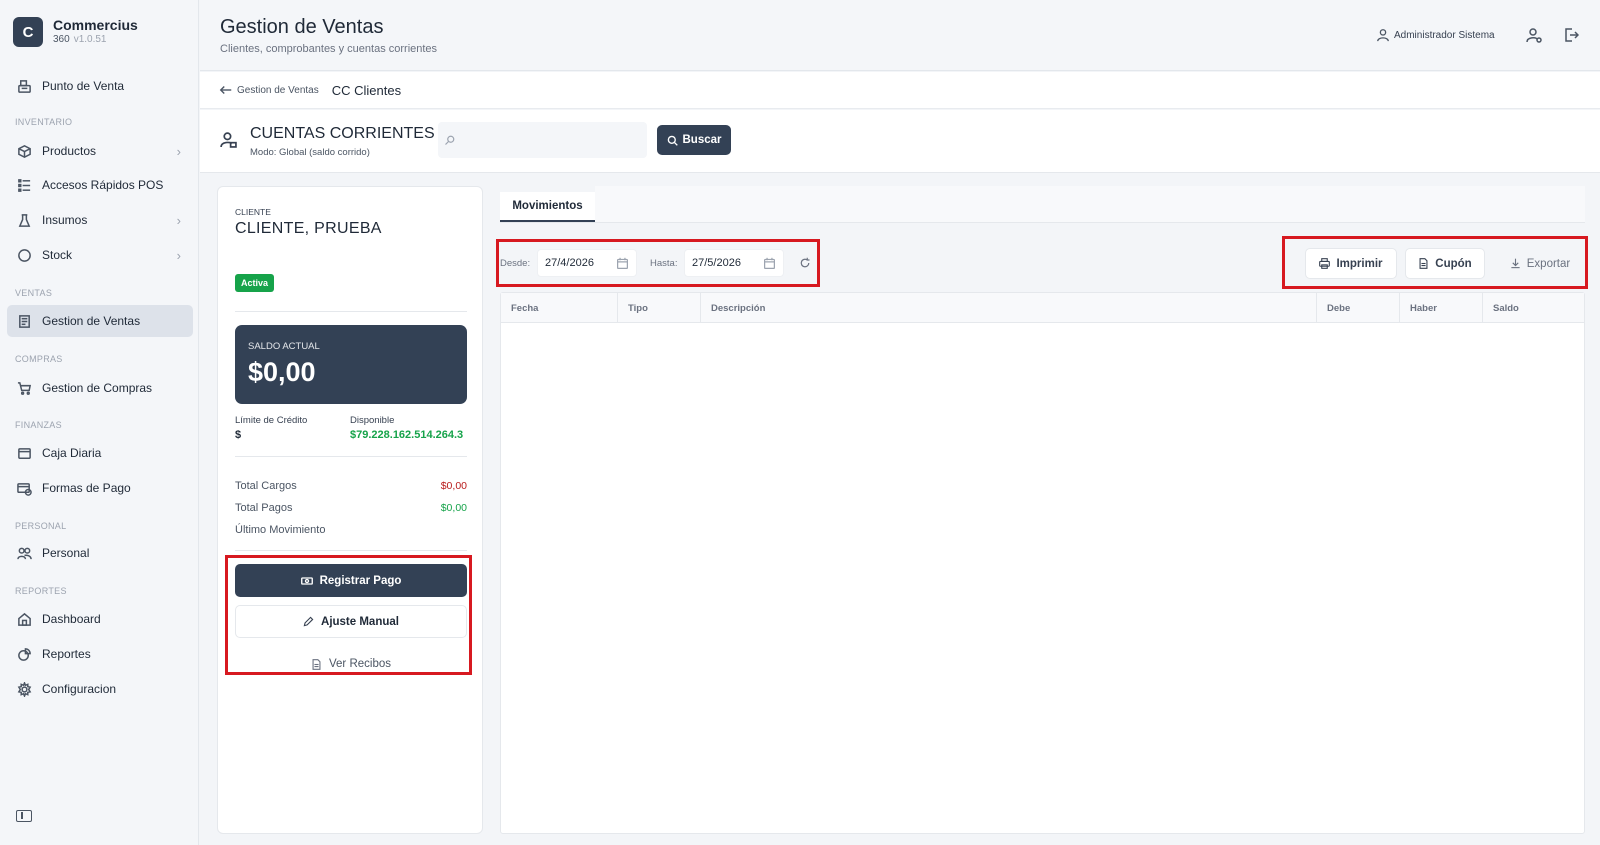 This screenshot has height=845, width=1600. Describe the element at coordinates (769, 263) in the screenshot. I see `calendar-icon` at that location.